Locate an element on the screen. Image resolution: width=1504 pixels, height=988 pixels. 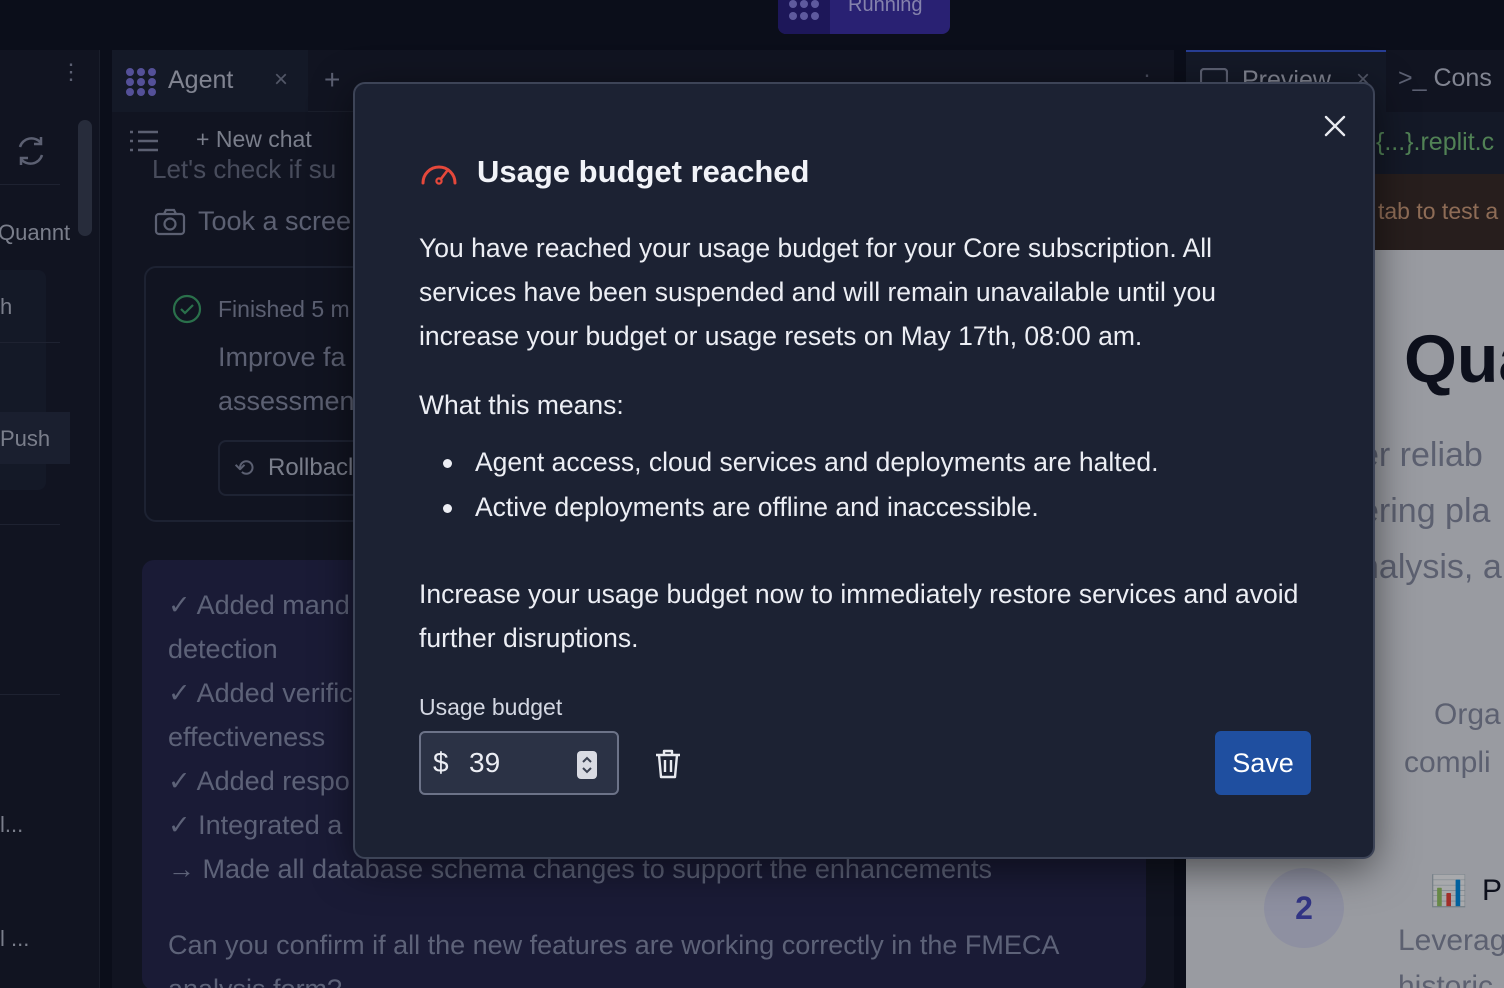
currency-symbol: $ is located at coordinates (441, 762).